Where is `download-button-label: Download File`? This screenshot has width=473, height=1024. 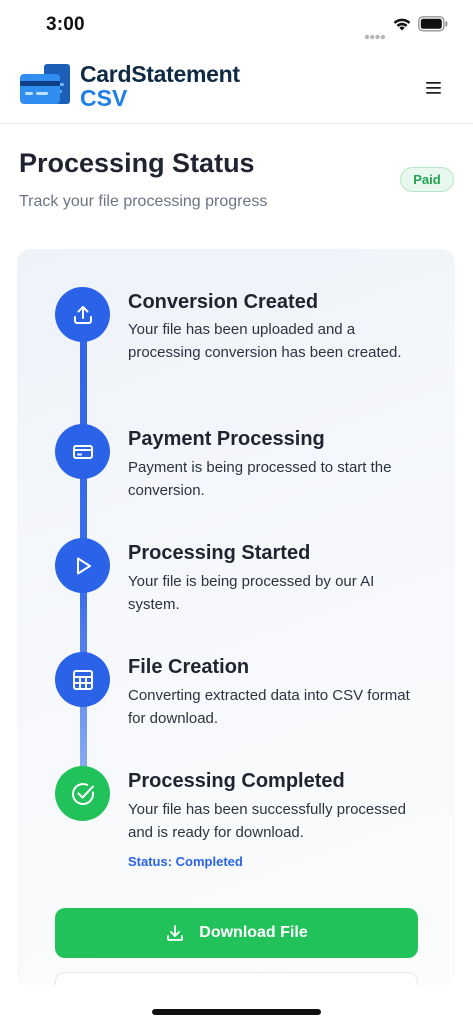 download-button-label: Download File is located at coordinates (253, 932).